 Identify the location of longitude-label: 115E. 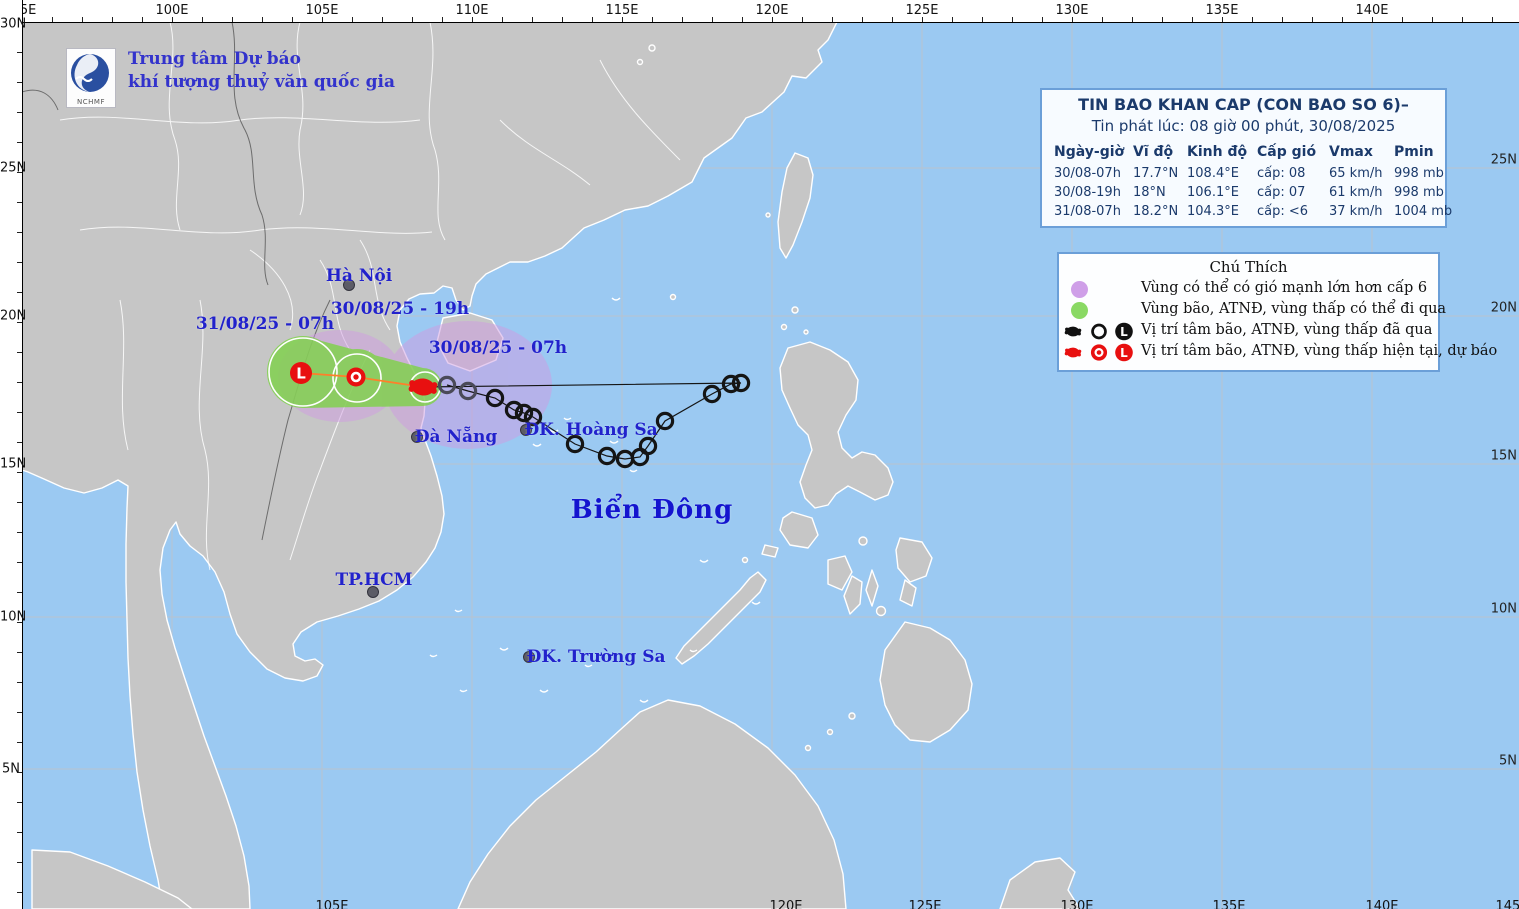
(622, 10).